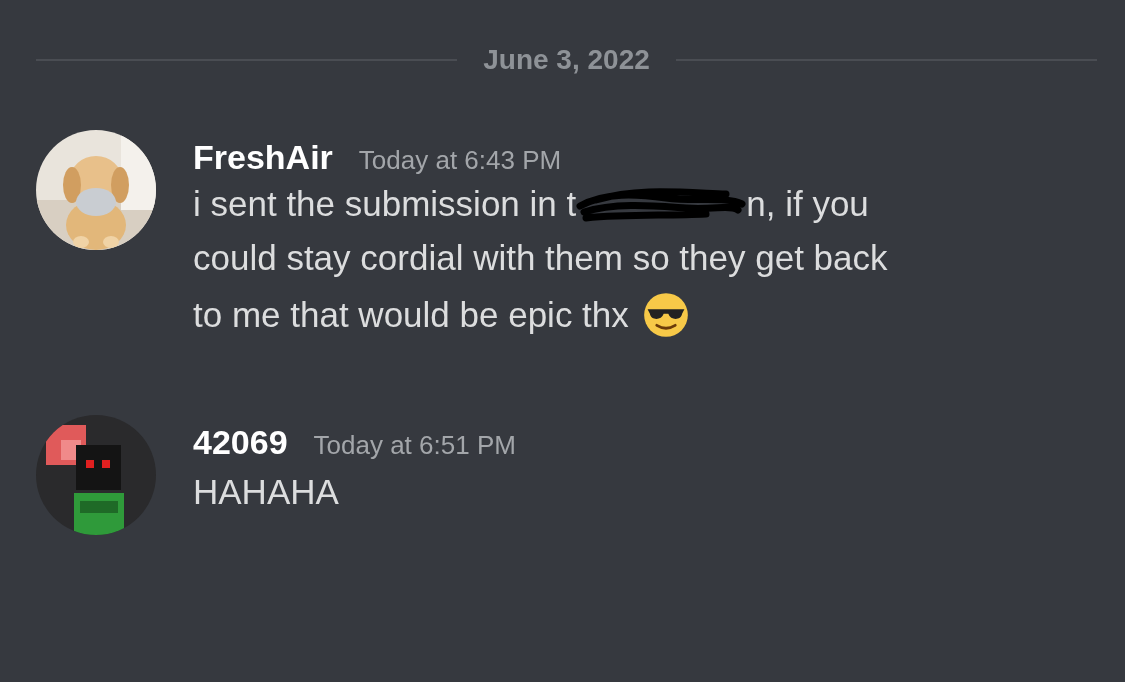  Describe the element at coordinates (566, 60) in the screenshot. I see `date-divider: June 3, 2022` at that location.